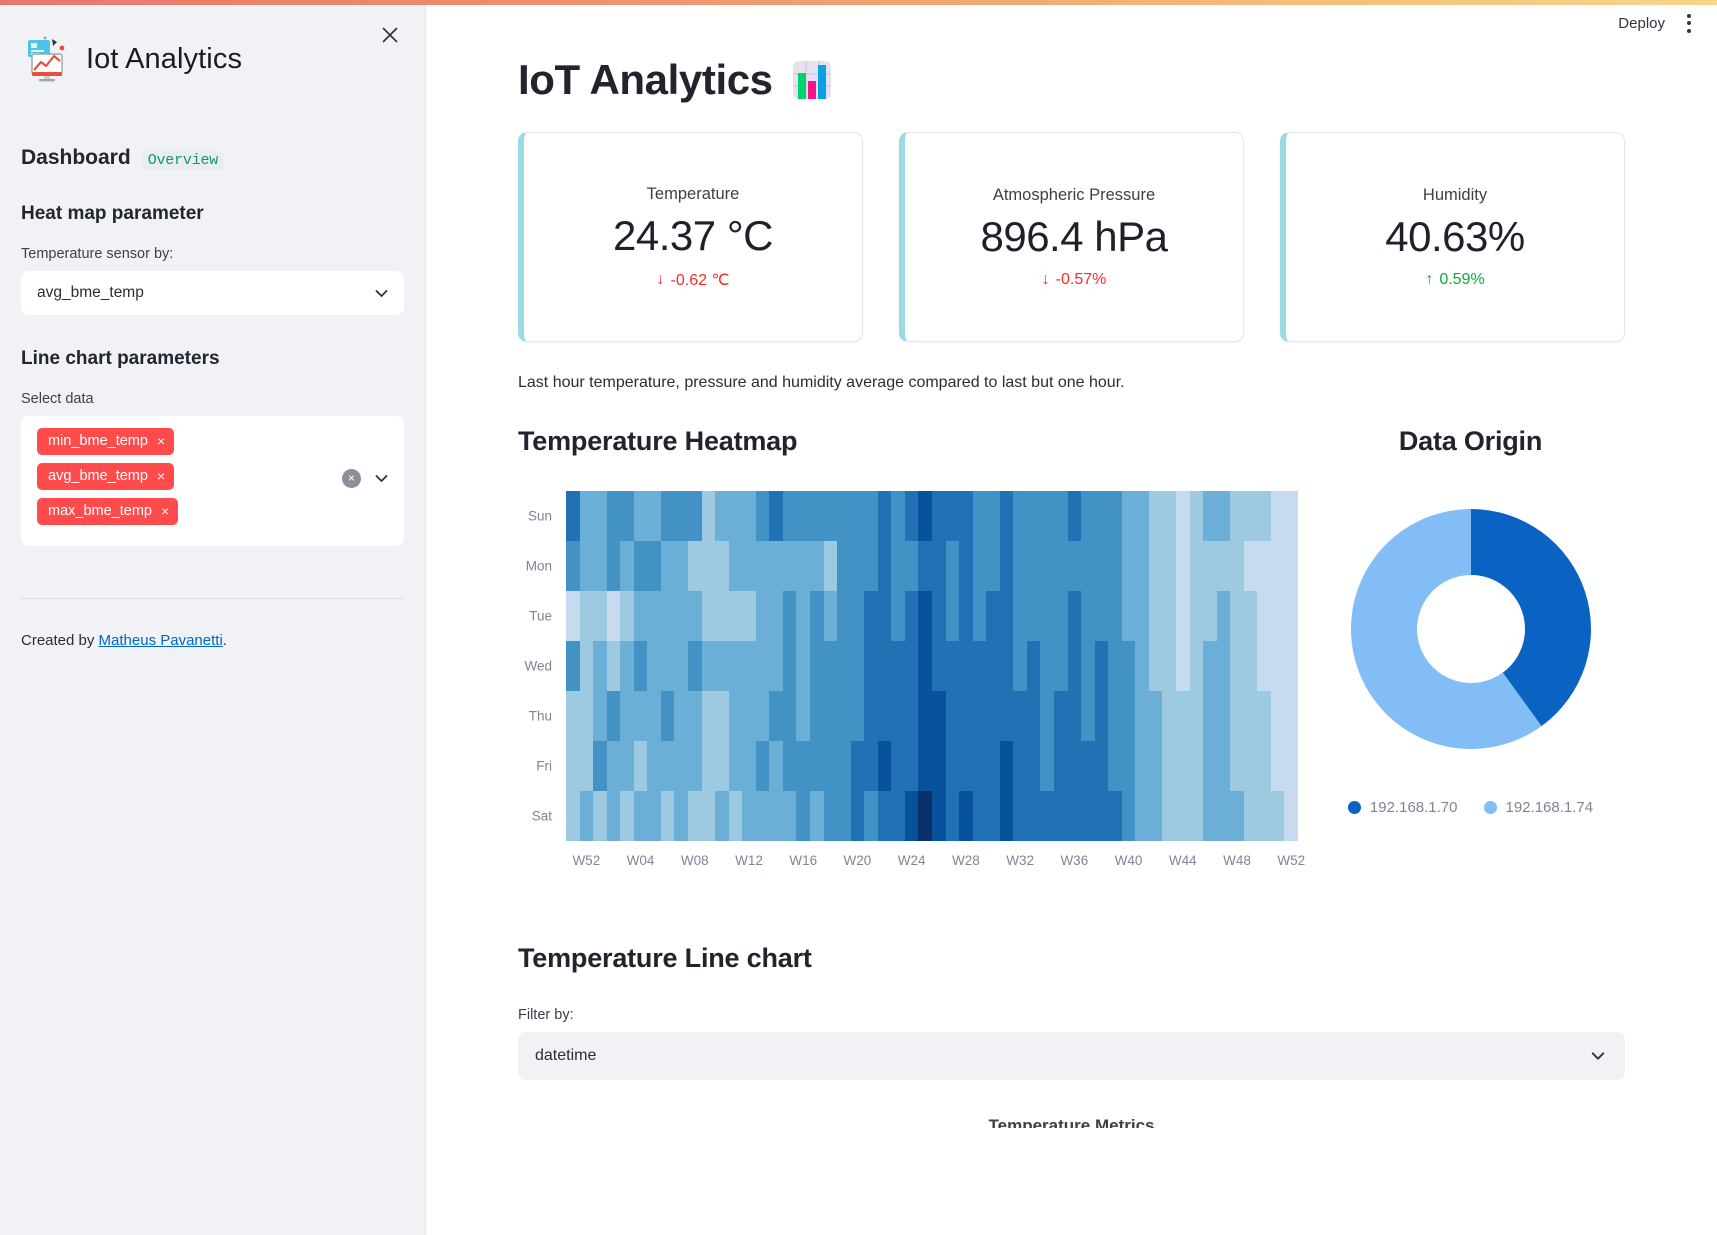 The width and height of the screenshot is (1717, 1235). What do you see at coordinates (1071, 1056) in the screenshot?
I see `filter-by-select: datetime` at bounding box center [1071, 1056].